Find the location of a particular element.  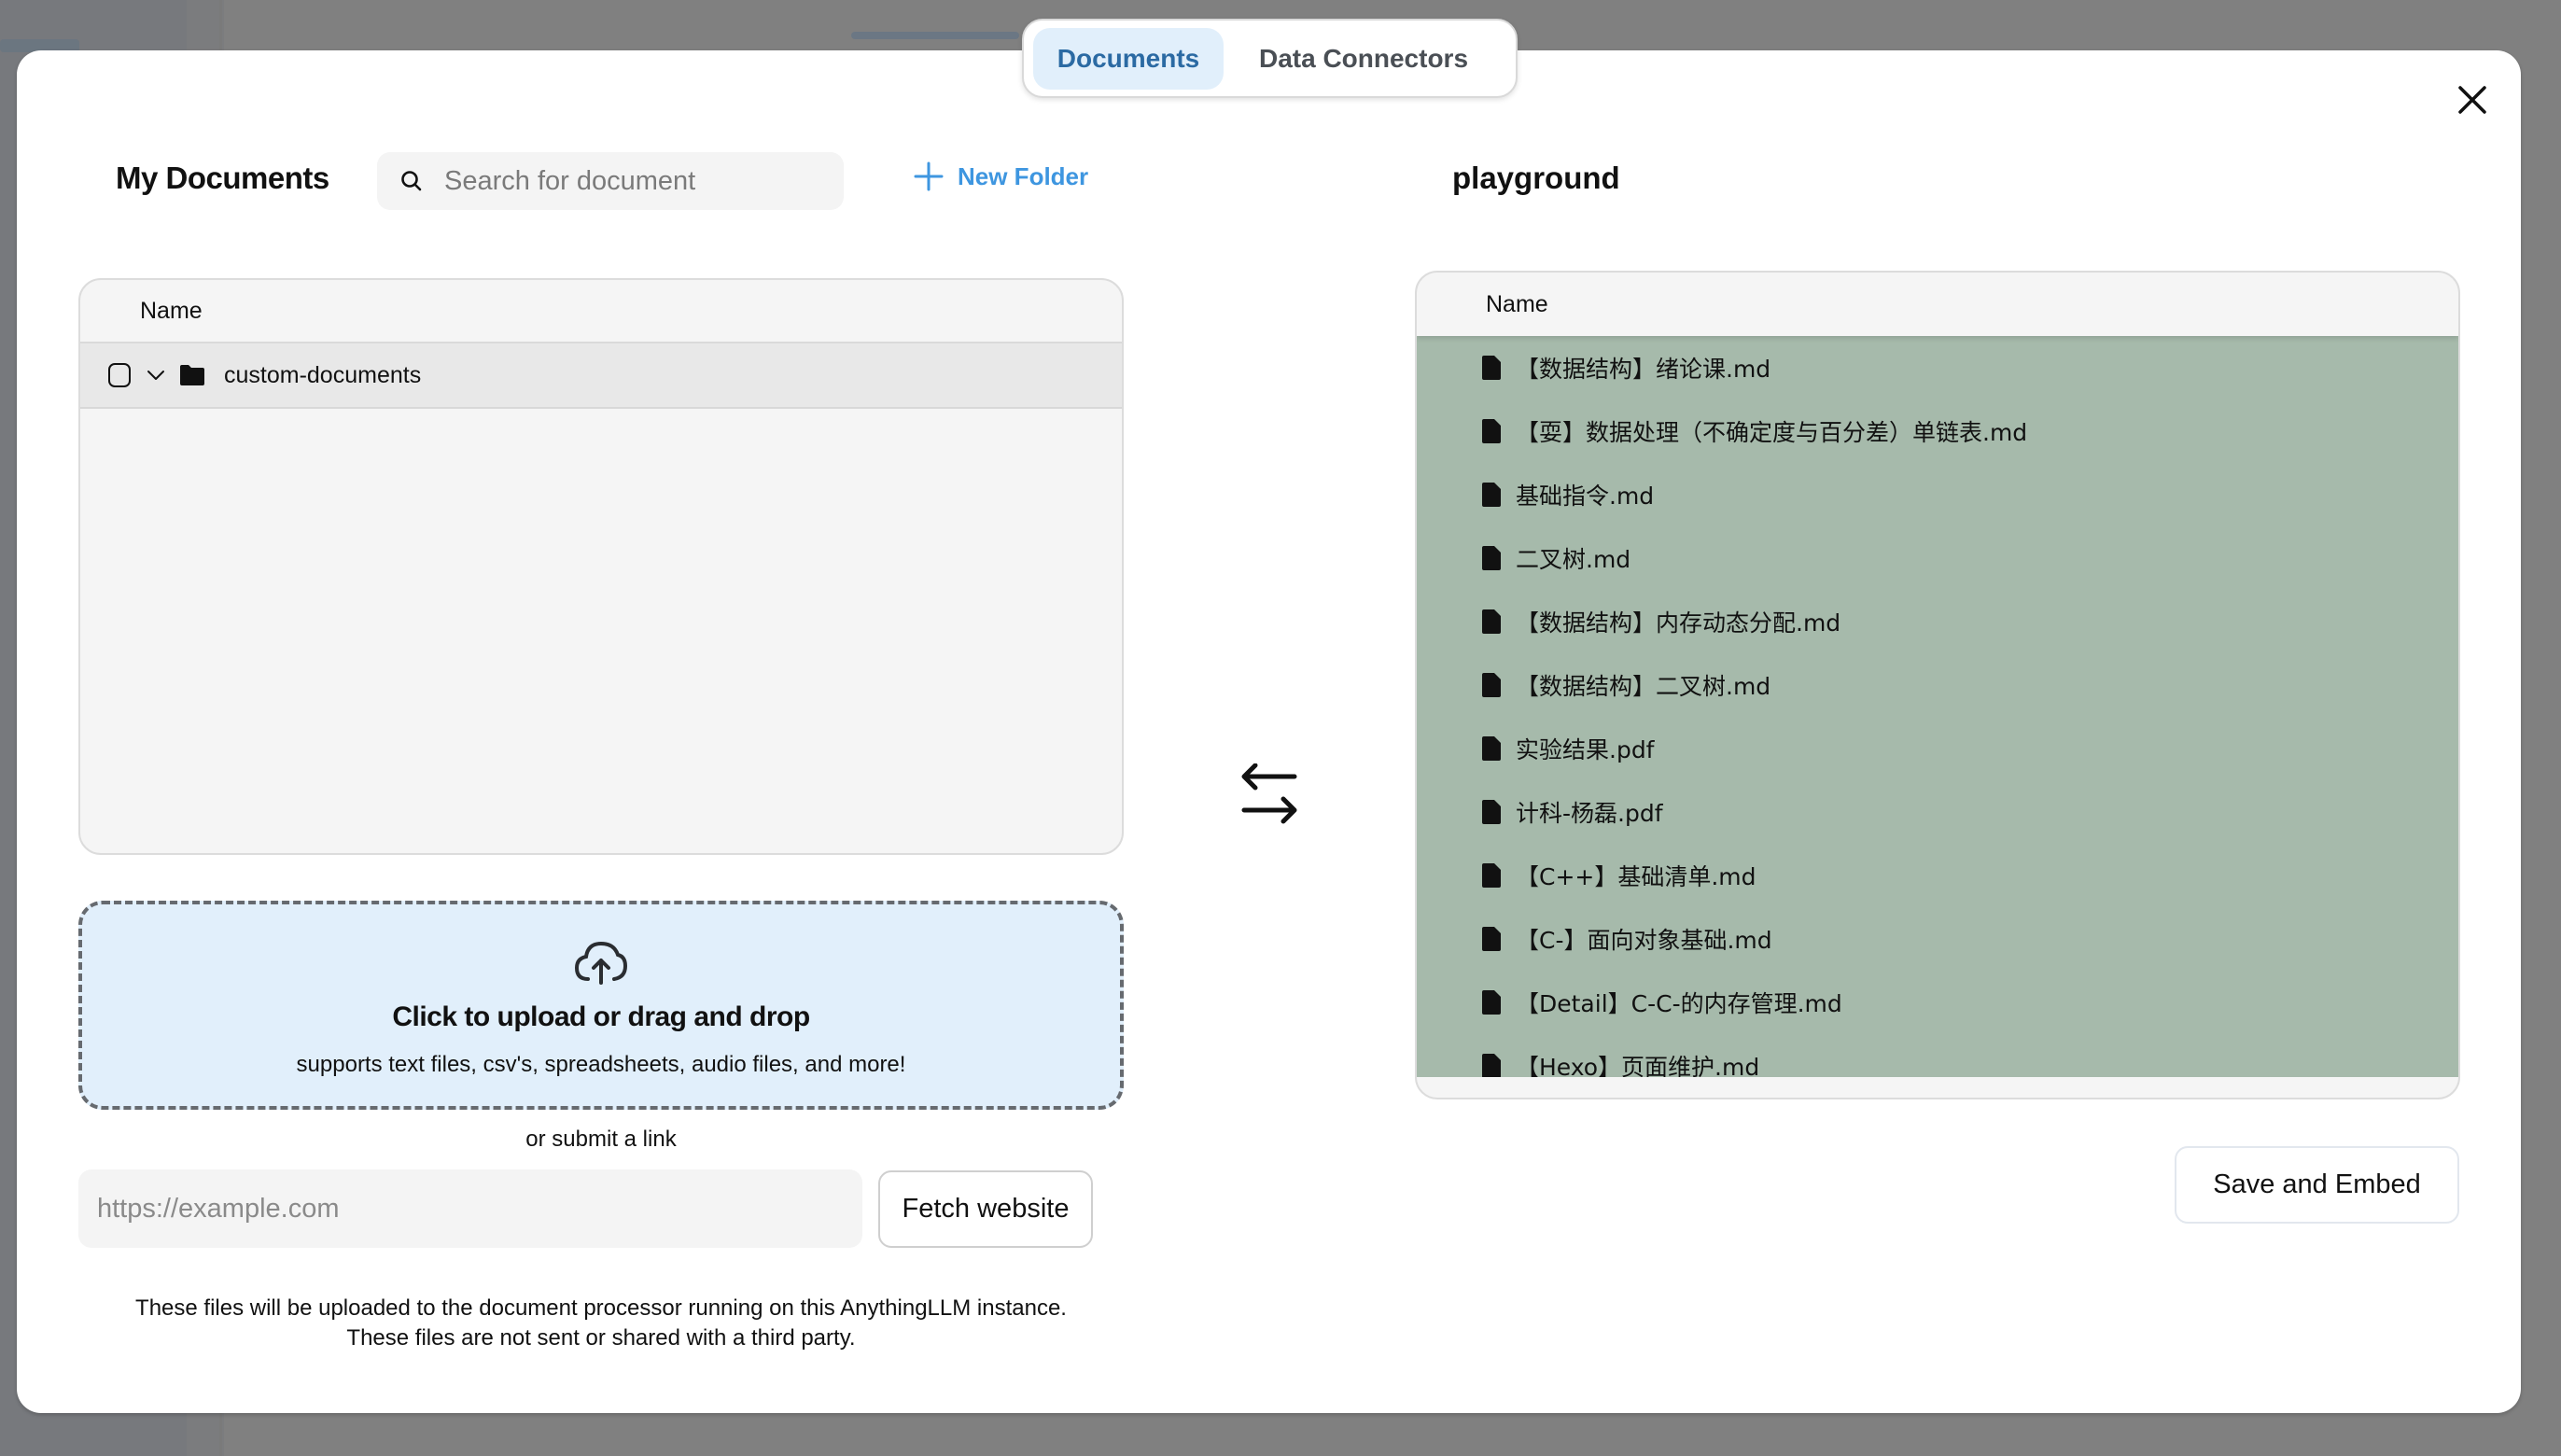

new-folder-button: New Folder is located at coordinates (1000, 176).